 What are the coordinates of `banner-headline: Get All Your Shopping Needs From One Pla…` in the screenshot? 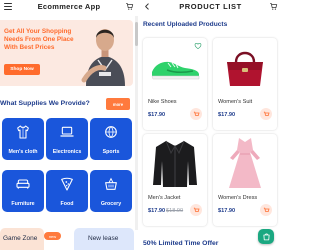 It's located at (39, 39).